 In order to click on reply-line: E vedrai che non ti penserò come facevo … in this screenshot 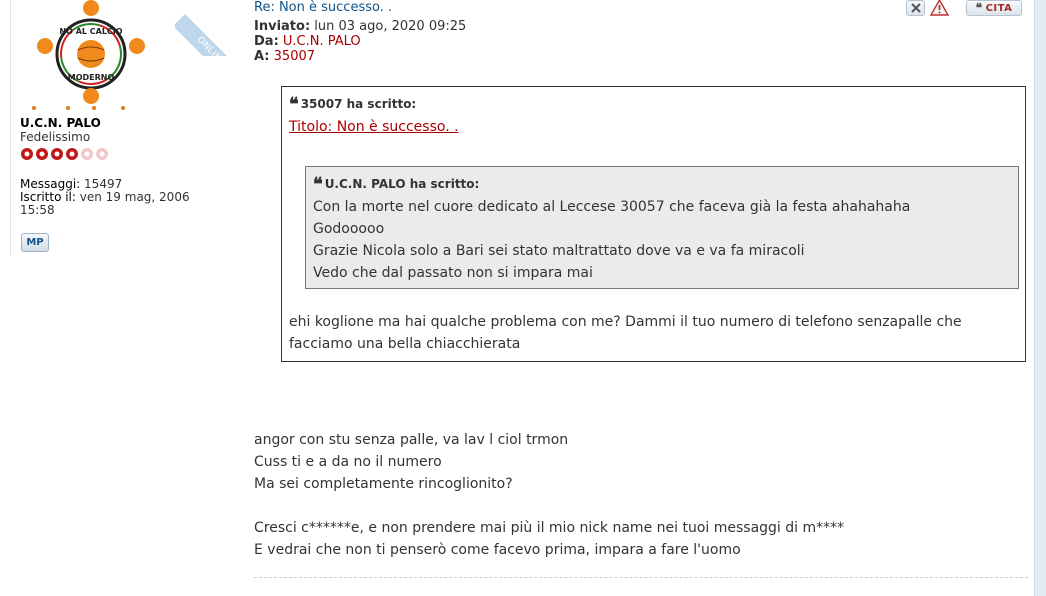, I will do `click(497, 550)`.